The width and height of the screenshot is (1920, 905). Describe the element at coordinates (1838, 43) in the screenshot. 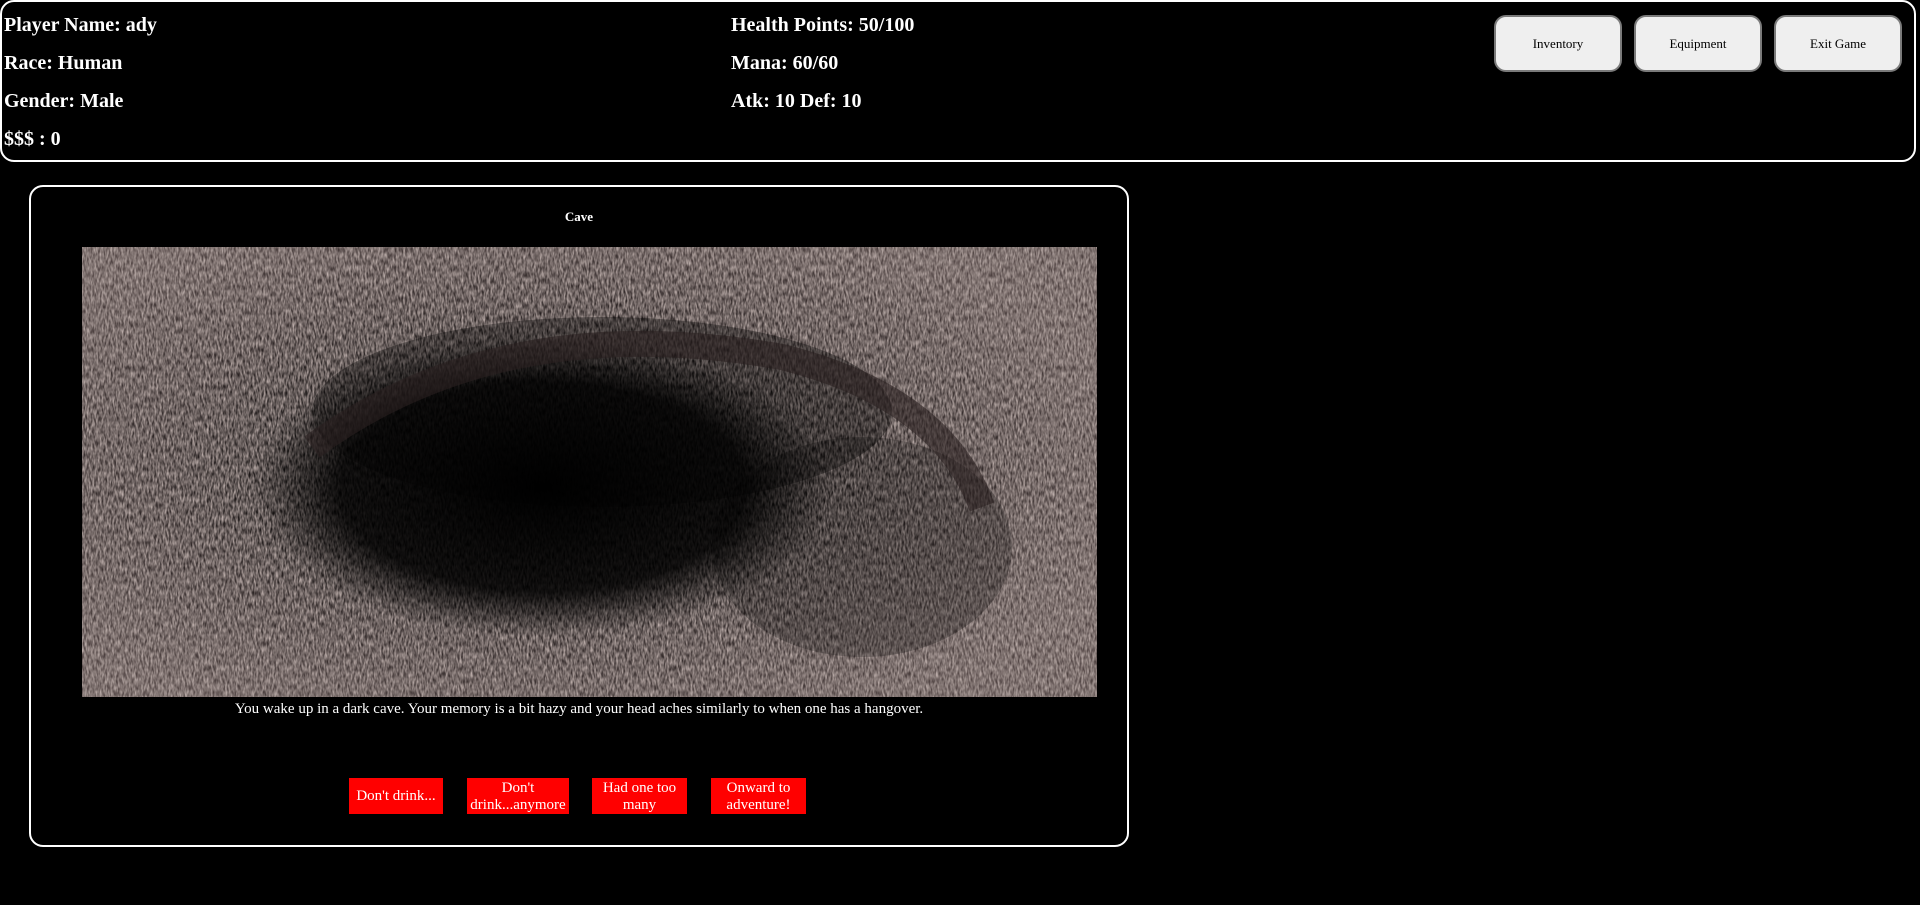

I see `exit-game-button: Exit Game` at that location.